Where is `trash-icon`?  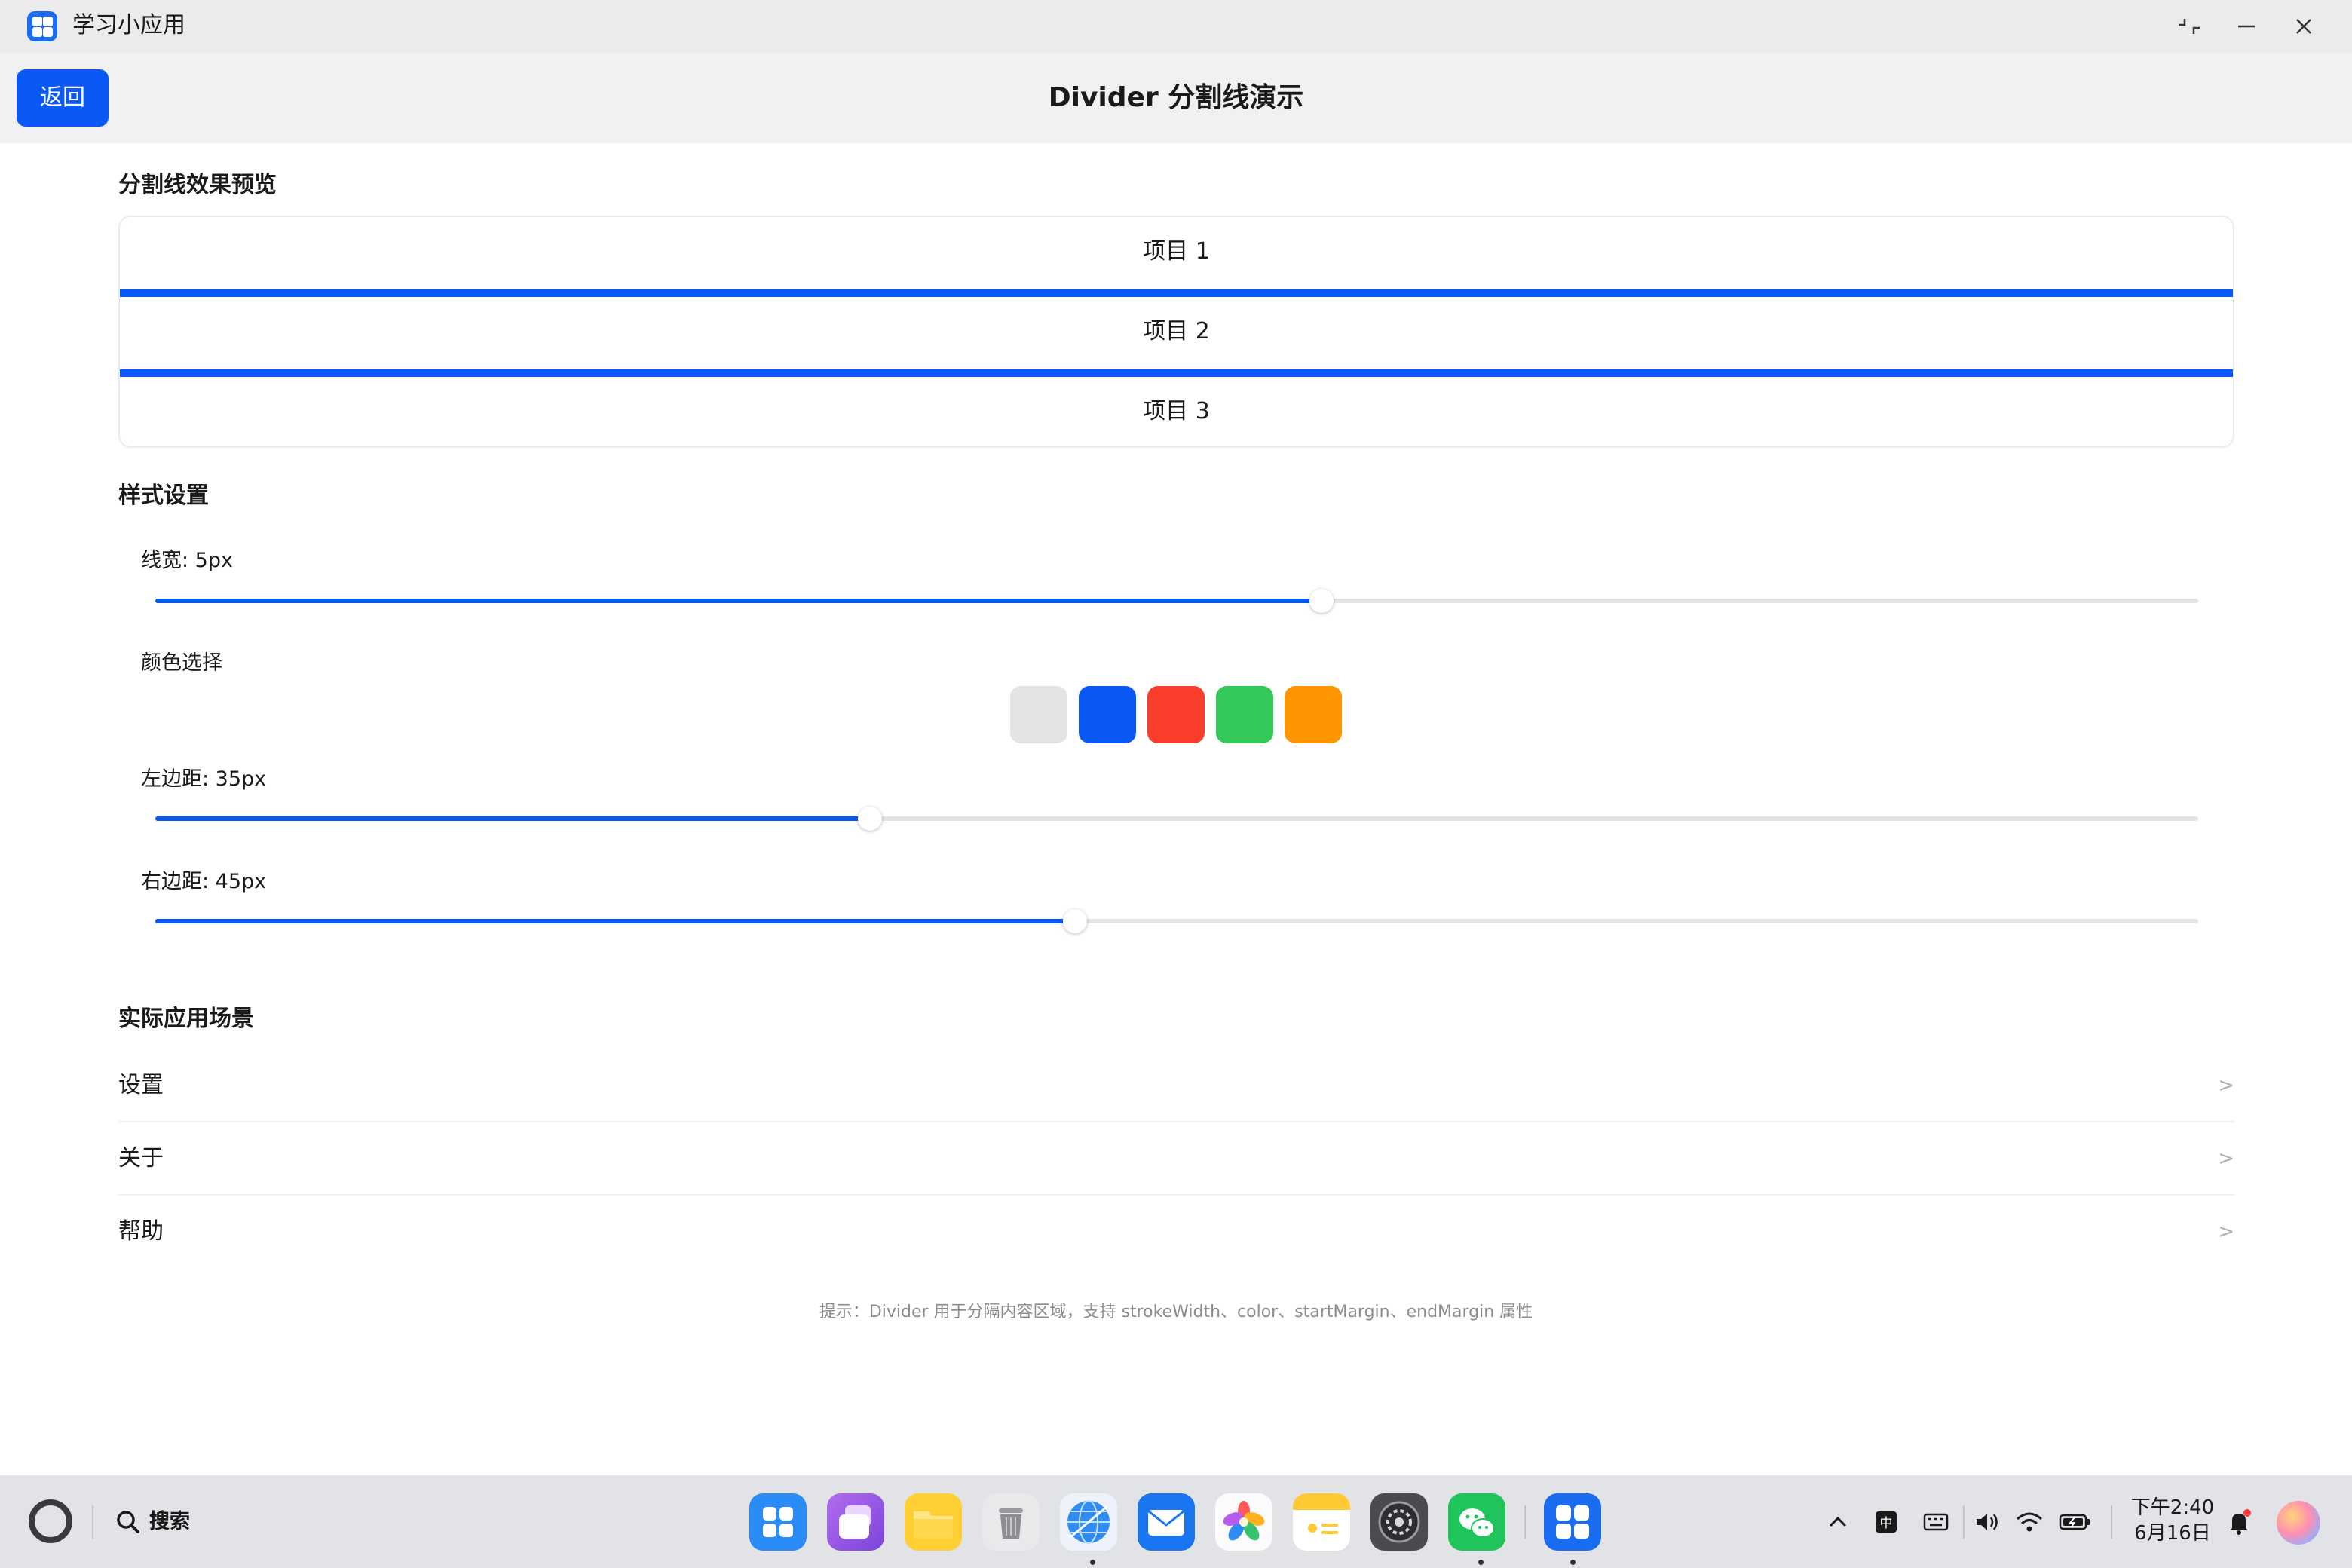
trash-icon is located at coordinates (1011, 1522).